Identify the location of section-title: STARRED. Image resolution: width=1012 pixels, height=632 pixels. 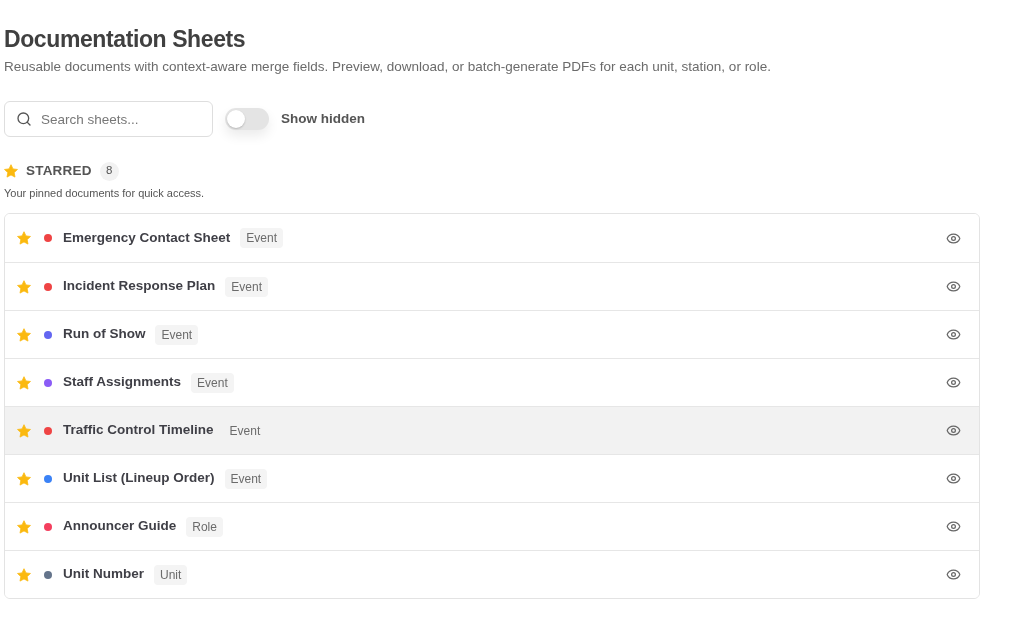
(59, 170).